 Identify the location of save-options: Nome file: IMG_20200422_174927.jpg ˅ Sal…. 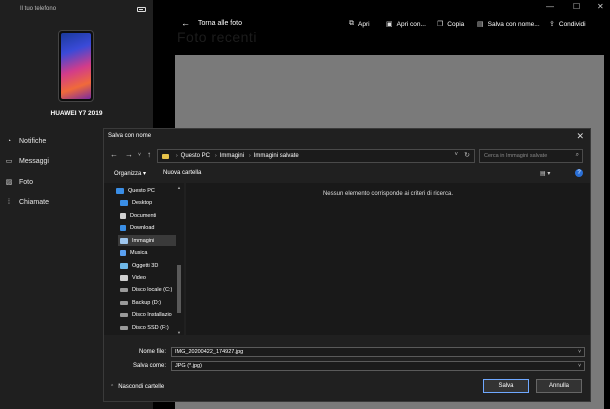
(347, 370).